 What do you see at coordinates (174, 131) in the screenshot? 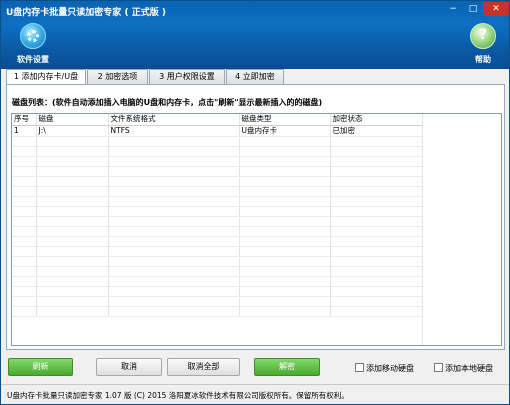
I see `cell-filesystem: NTFS` at bounding box center [174, 131].